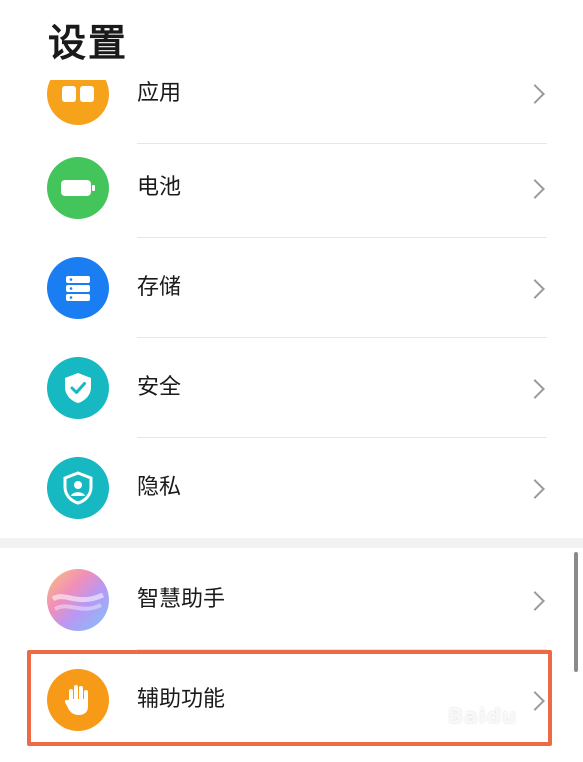 The image size is (583, 762). What do you see at coordinates (291, 112) in the screenshot?
I see `settings-item-apps: 应用` at bounding box center [291, 112].